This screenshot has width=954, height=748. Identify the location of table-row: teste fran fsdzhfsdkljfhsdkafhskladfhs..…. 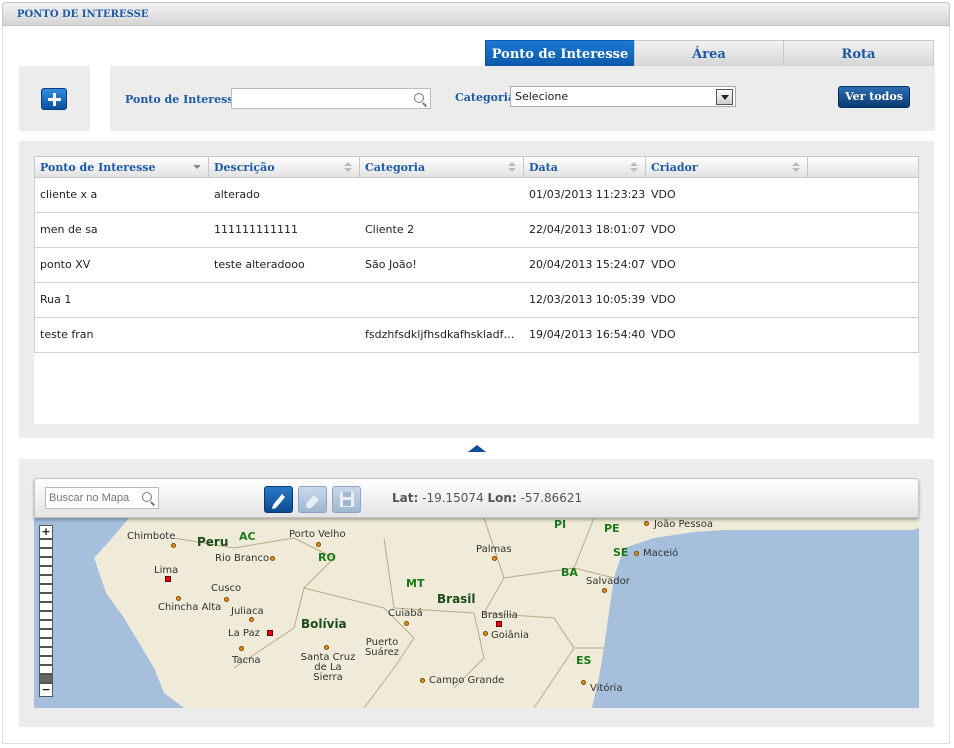
(476, 335).